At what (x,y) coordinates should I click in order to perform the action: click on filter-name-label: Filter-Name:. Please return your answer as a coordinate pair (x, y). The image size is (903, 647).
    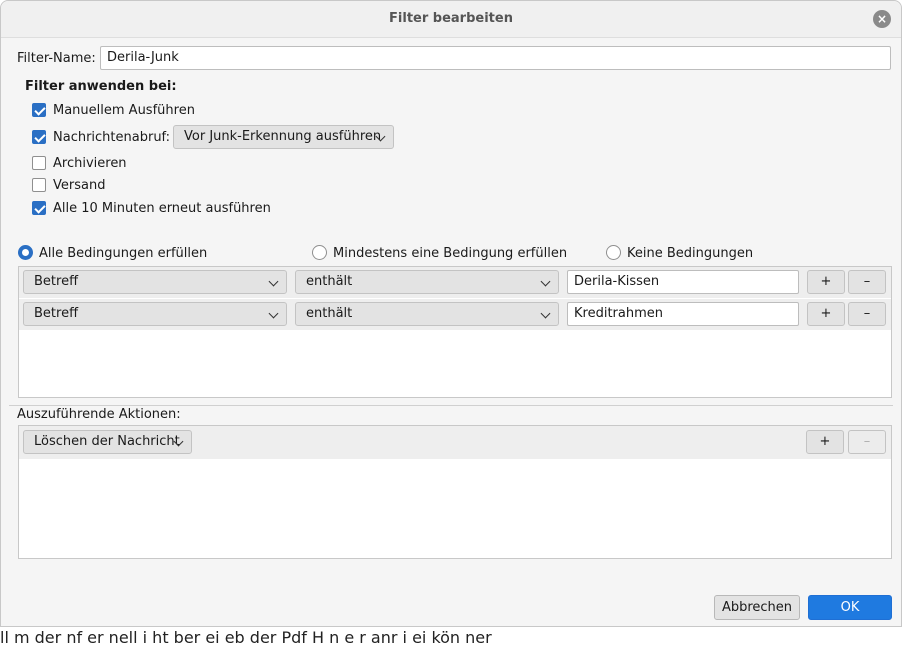
    Looking at the image, I should click on (56, 58).